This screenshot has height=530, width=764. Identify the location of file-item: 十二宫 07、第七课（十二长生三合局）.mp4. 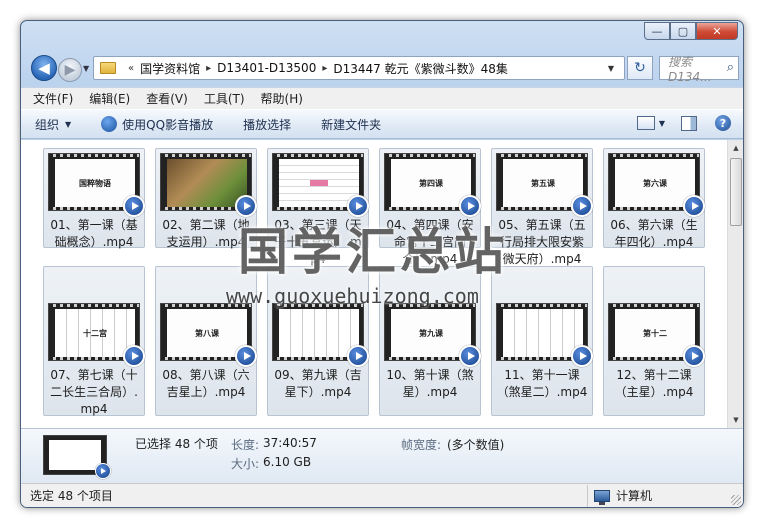
(94, 341).